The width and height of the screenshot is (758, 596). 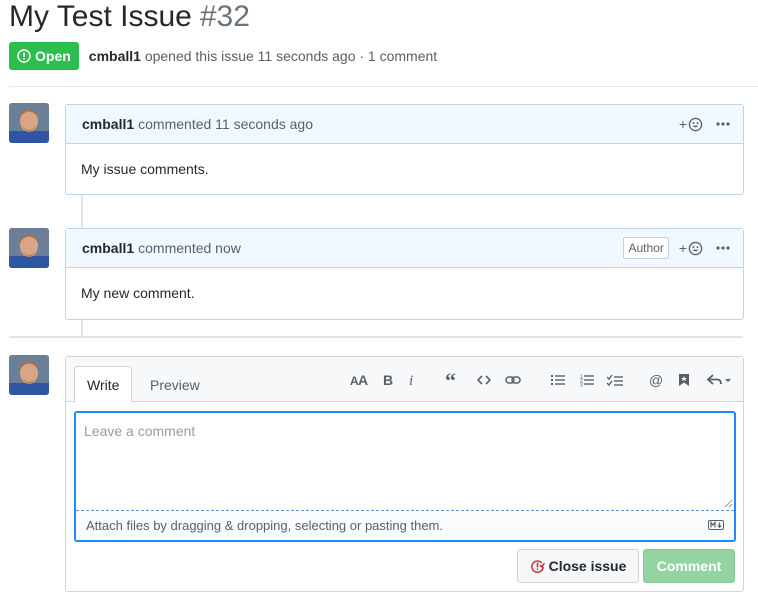 What do you see at coordinates (138, 293) in the screenshot?
I see `comment-body: My new comment.` at bounding box center [138, 293].